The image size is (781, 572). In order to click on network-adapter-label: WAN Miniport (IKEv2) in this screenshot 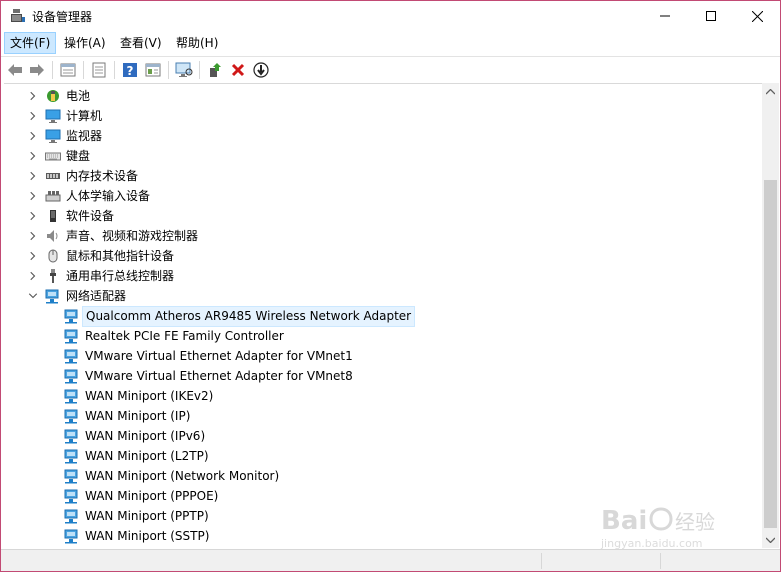, I will do `click(149, 396)`.